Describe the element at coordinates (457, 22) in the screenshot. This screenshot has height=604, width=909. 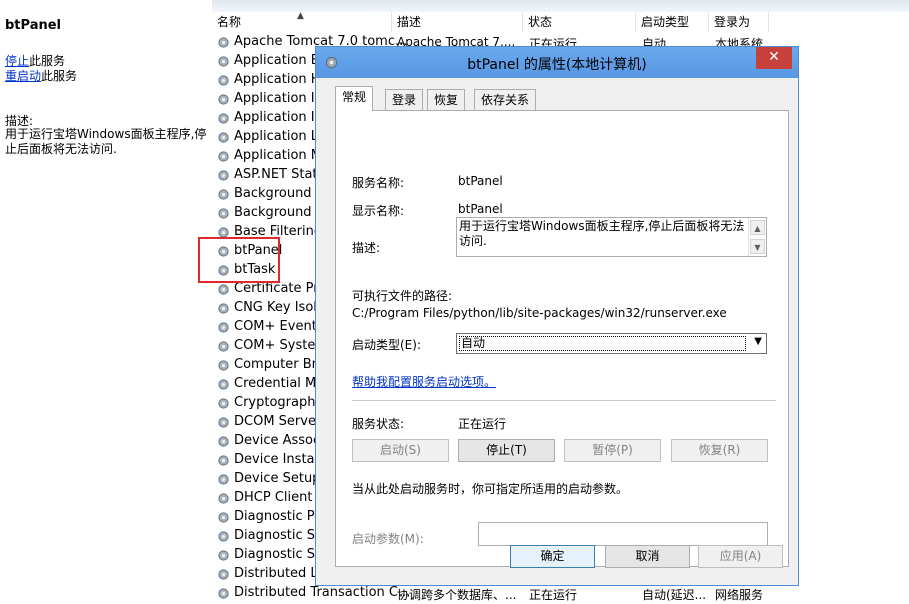
I see `column-header-description: 描述` at that location.